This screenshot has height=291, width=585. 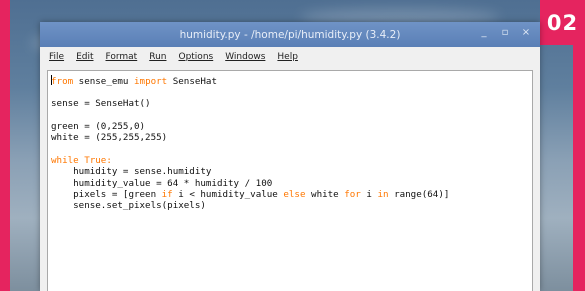 What do you see at coordinates (162, 183) in the screenshot?
I see `code-line: humidity_value = 64 * humidity / 100` at bounding box center [162, 183].